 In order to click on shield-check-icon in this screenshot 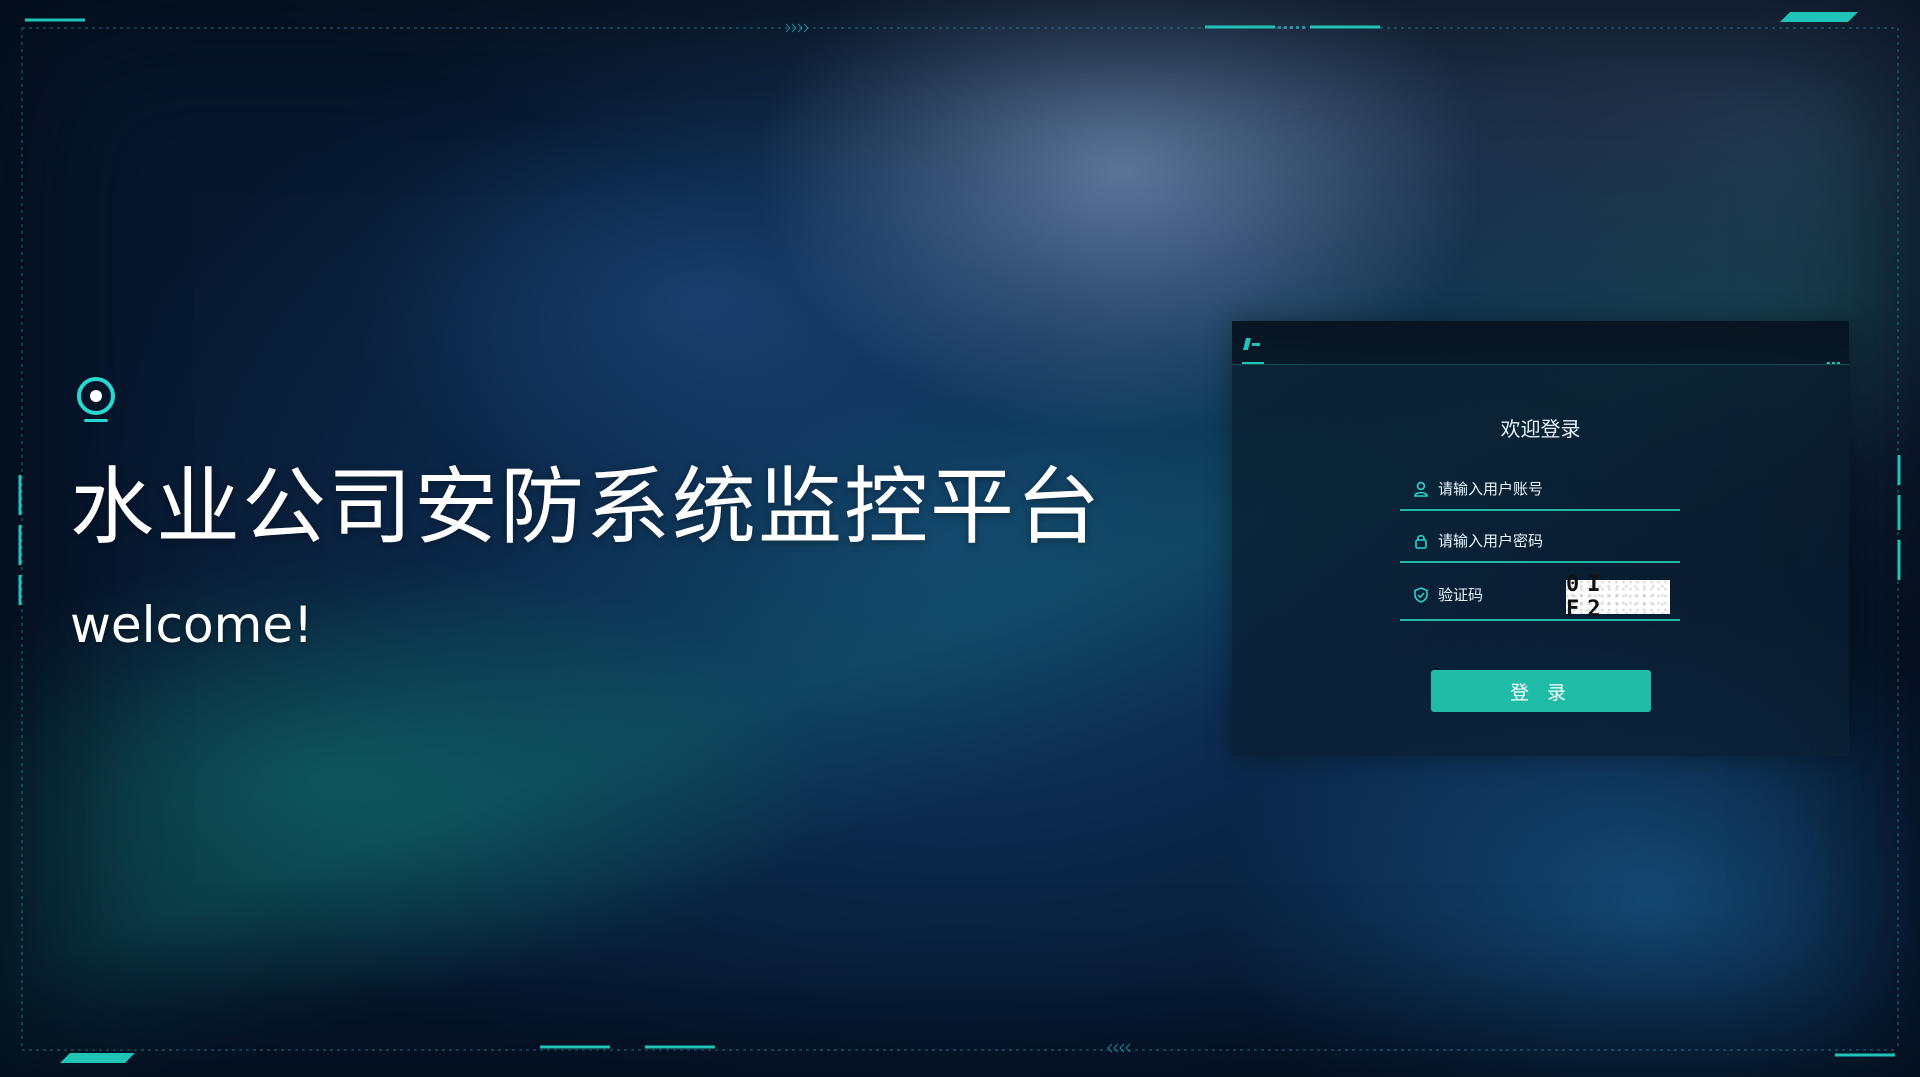, I will do `click(1421, 595)`.